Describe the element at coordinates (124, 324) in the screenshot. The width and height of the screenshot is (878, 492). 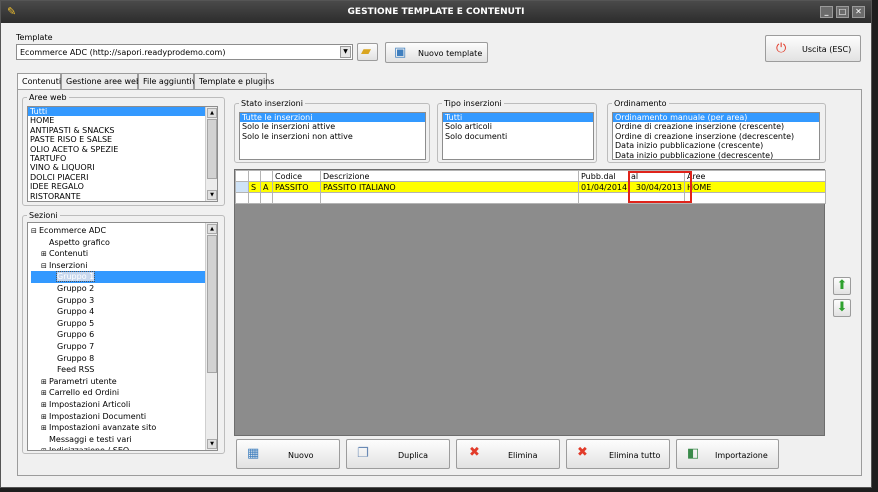
I see `tree-node: Gruppo 5` at that location.